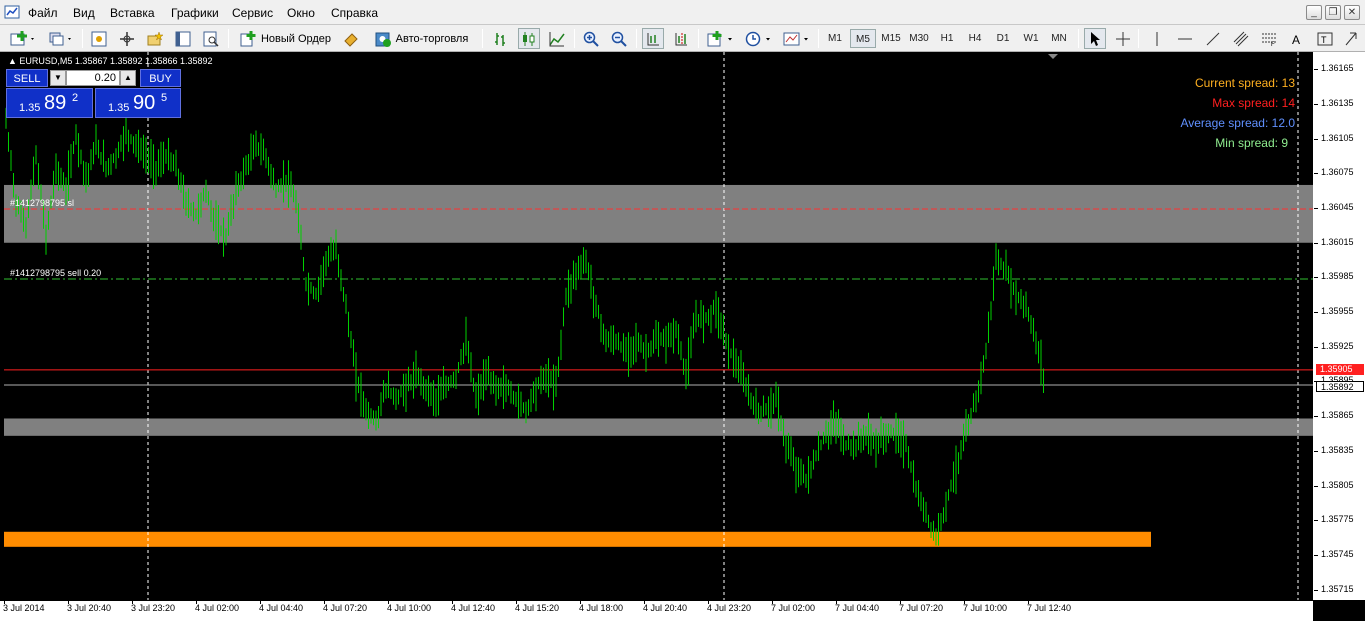 The image size is (1365, 621). I want to click on svg-text: T, so click(1324, 40).